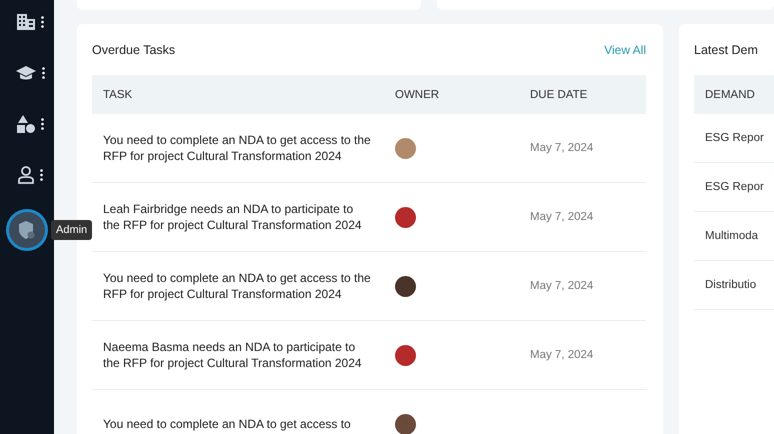 The image size is (774, 434). What do you see at coordinates (559, 94) in the screenshot?
I see `column-header: DUE DATE` at bounding box center [559, 94].